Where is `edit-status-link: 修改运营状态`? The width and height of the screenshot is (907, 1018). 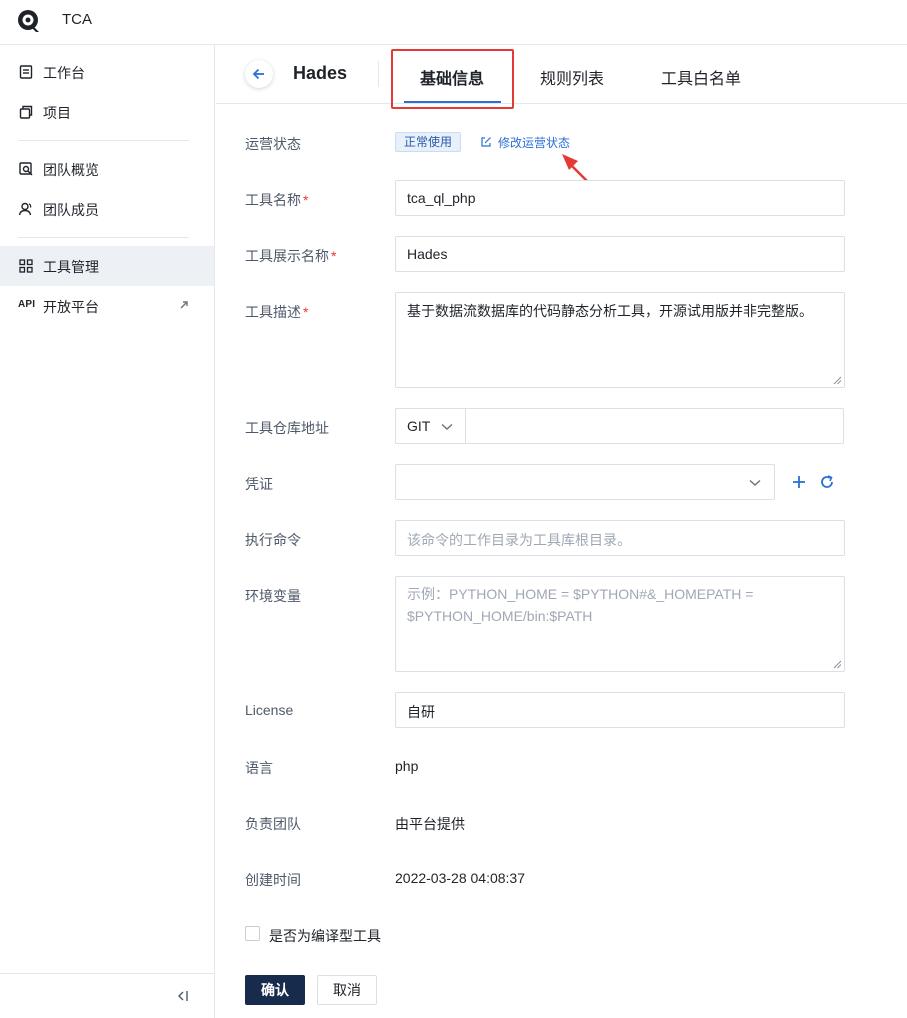 edit-status-link: 修改运营状态 is located at coordinates (525, 142).